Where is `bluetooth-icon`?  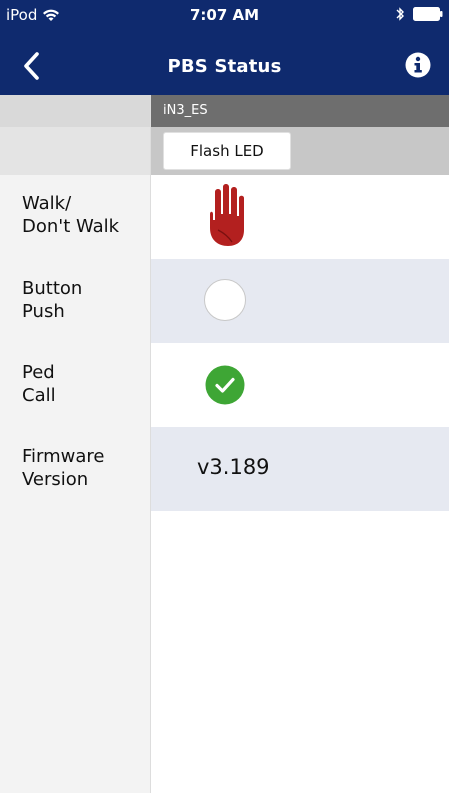
bluetooth-icon is located at coordinates (400, 14).